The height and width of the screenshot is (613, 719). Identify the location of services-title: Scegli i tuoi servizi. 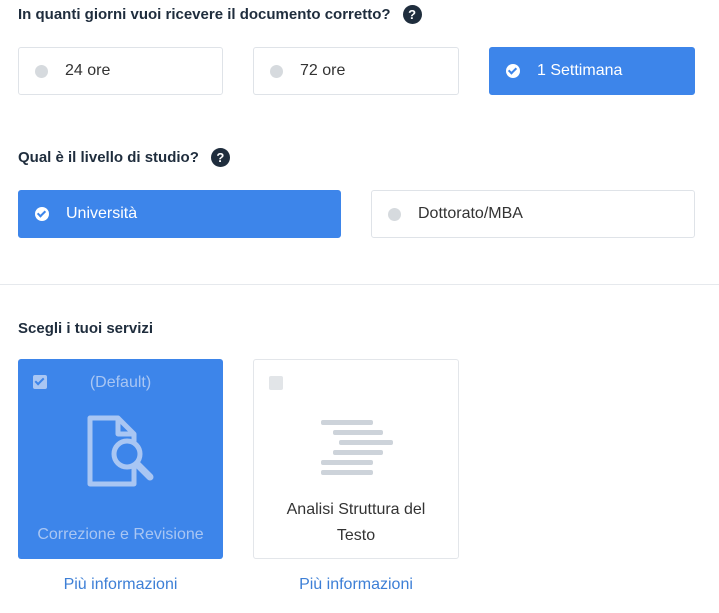
(85, 328).